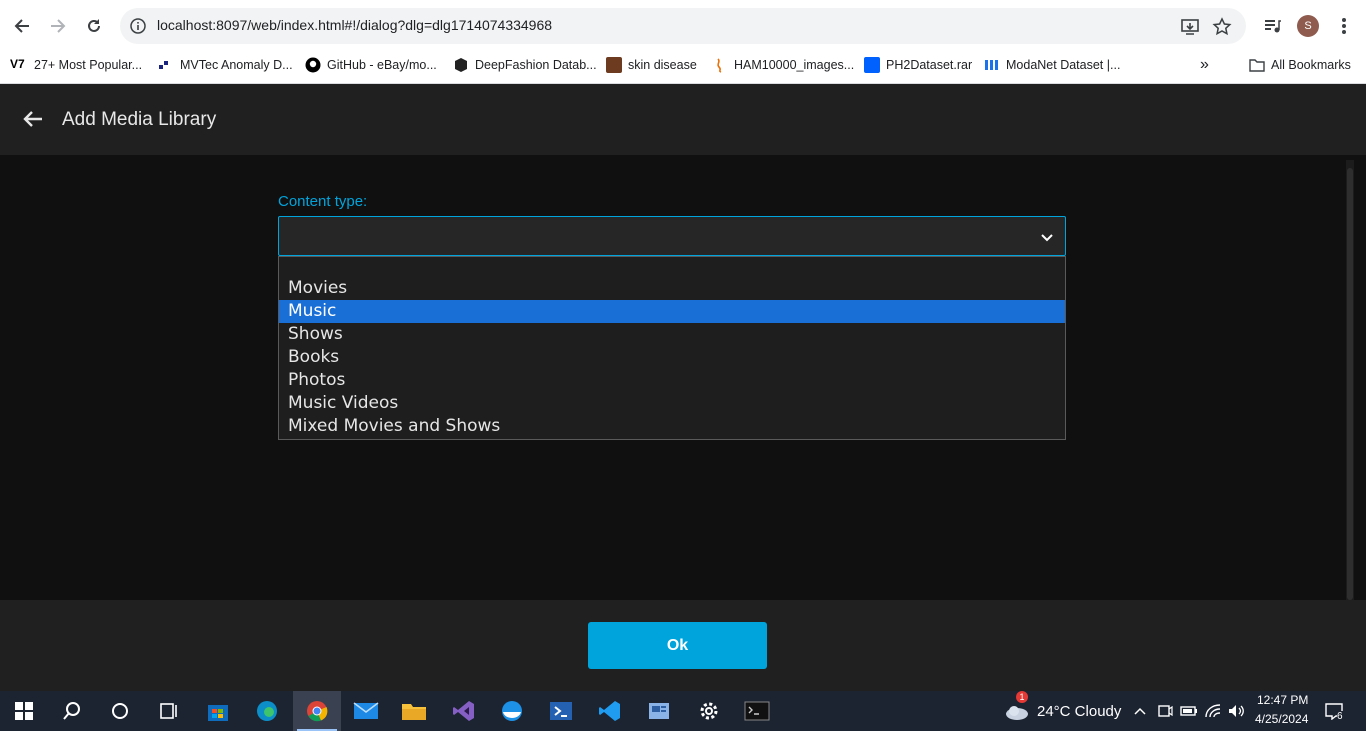  What do you see at coordinates (672, 311) in the screenshot?
I see `option-music: Music` at bounding box center [672, 311].